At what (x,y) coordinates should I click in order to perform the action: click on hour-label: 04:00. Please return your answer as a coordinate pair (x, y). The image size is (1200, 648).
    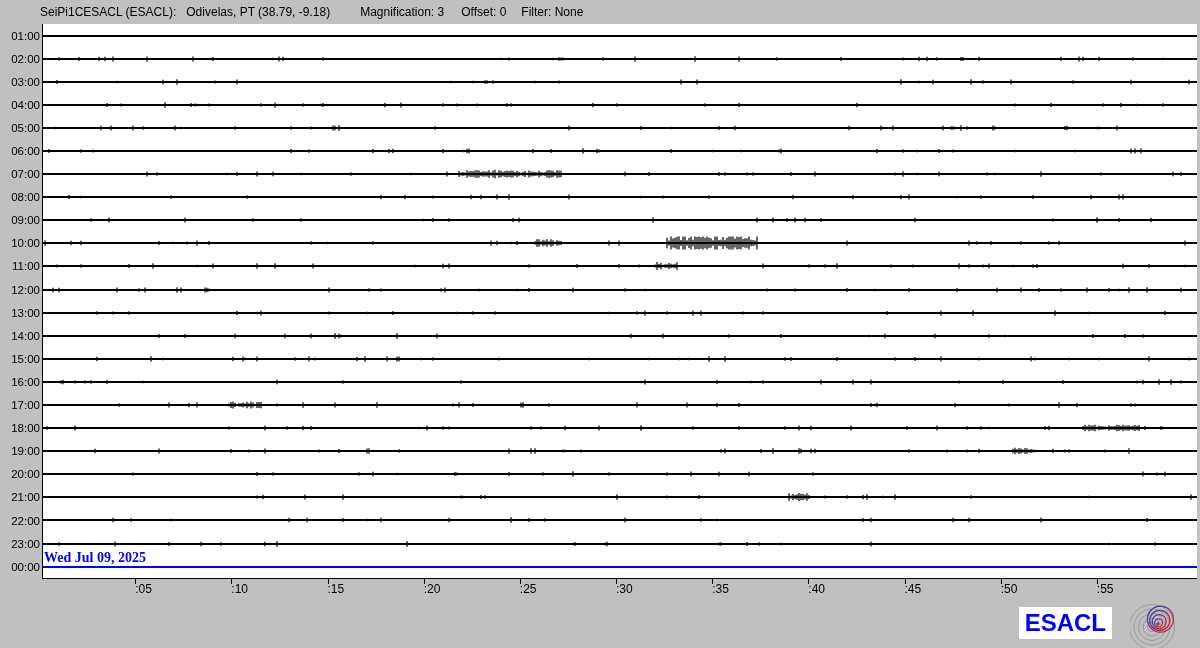
    Looking at the image, I should click on (25, 104).